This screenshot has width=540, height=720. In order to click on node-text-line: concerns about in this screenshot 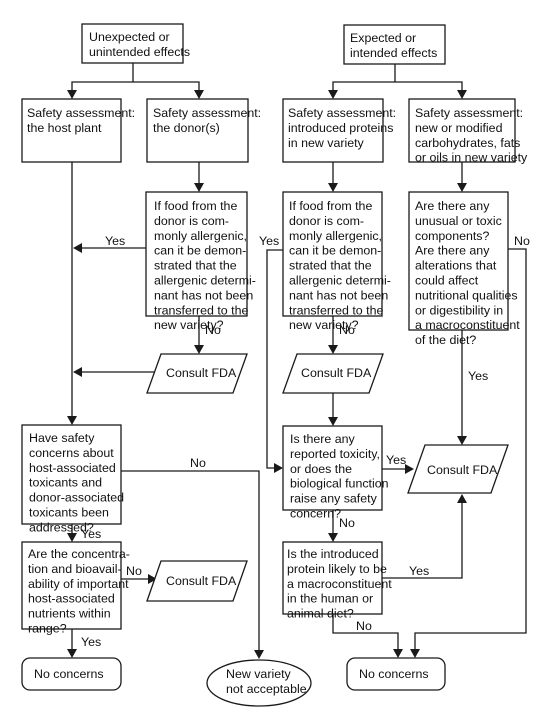, I will do `click(71, 453)`.